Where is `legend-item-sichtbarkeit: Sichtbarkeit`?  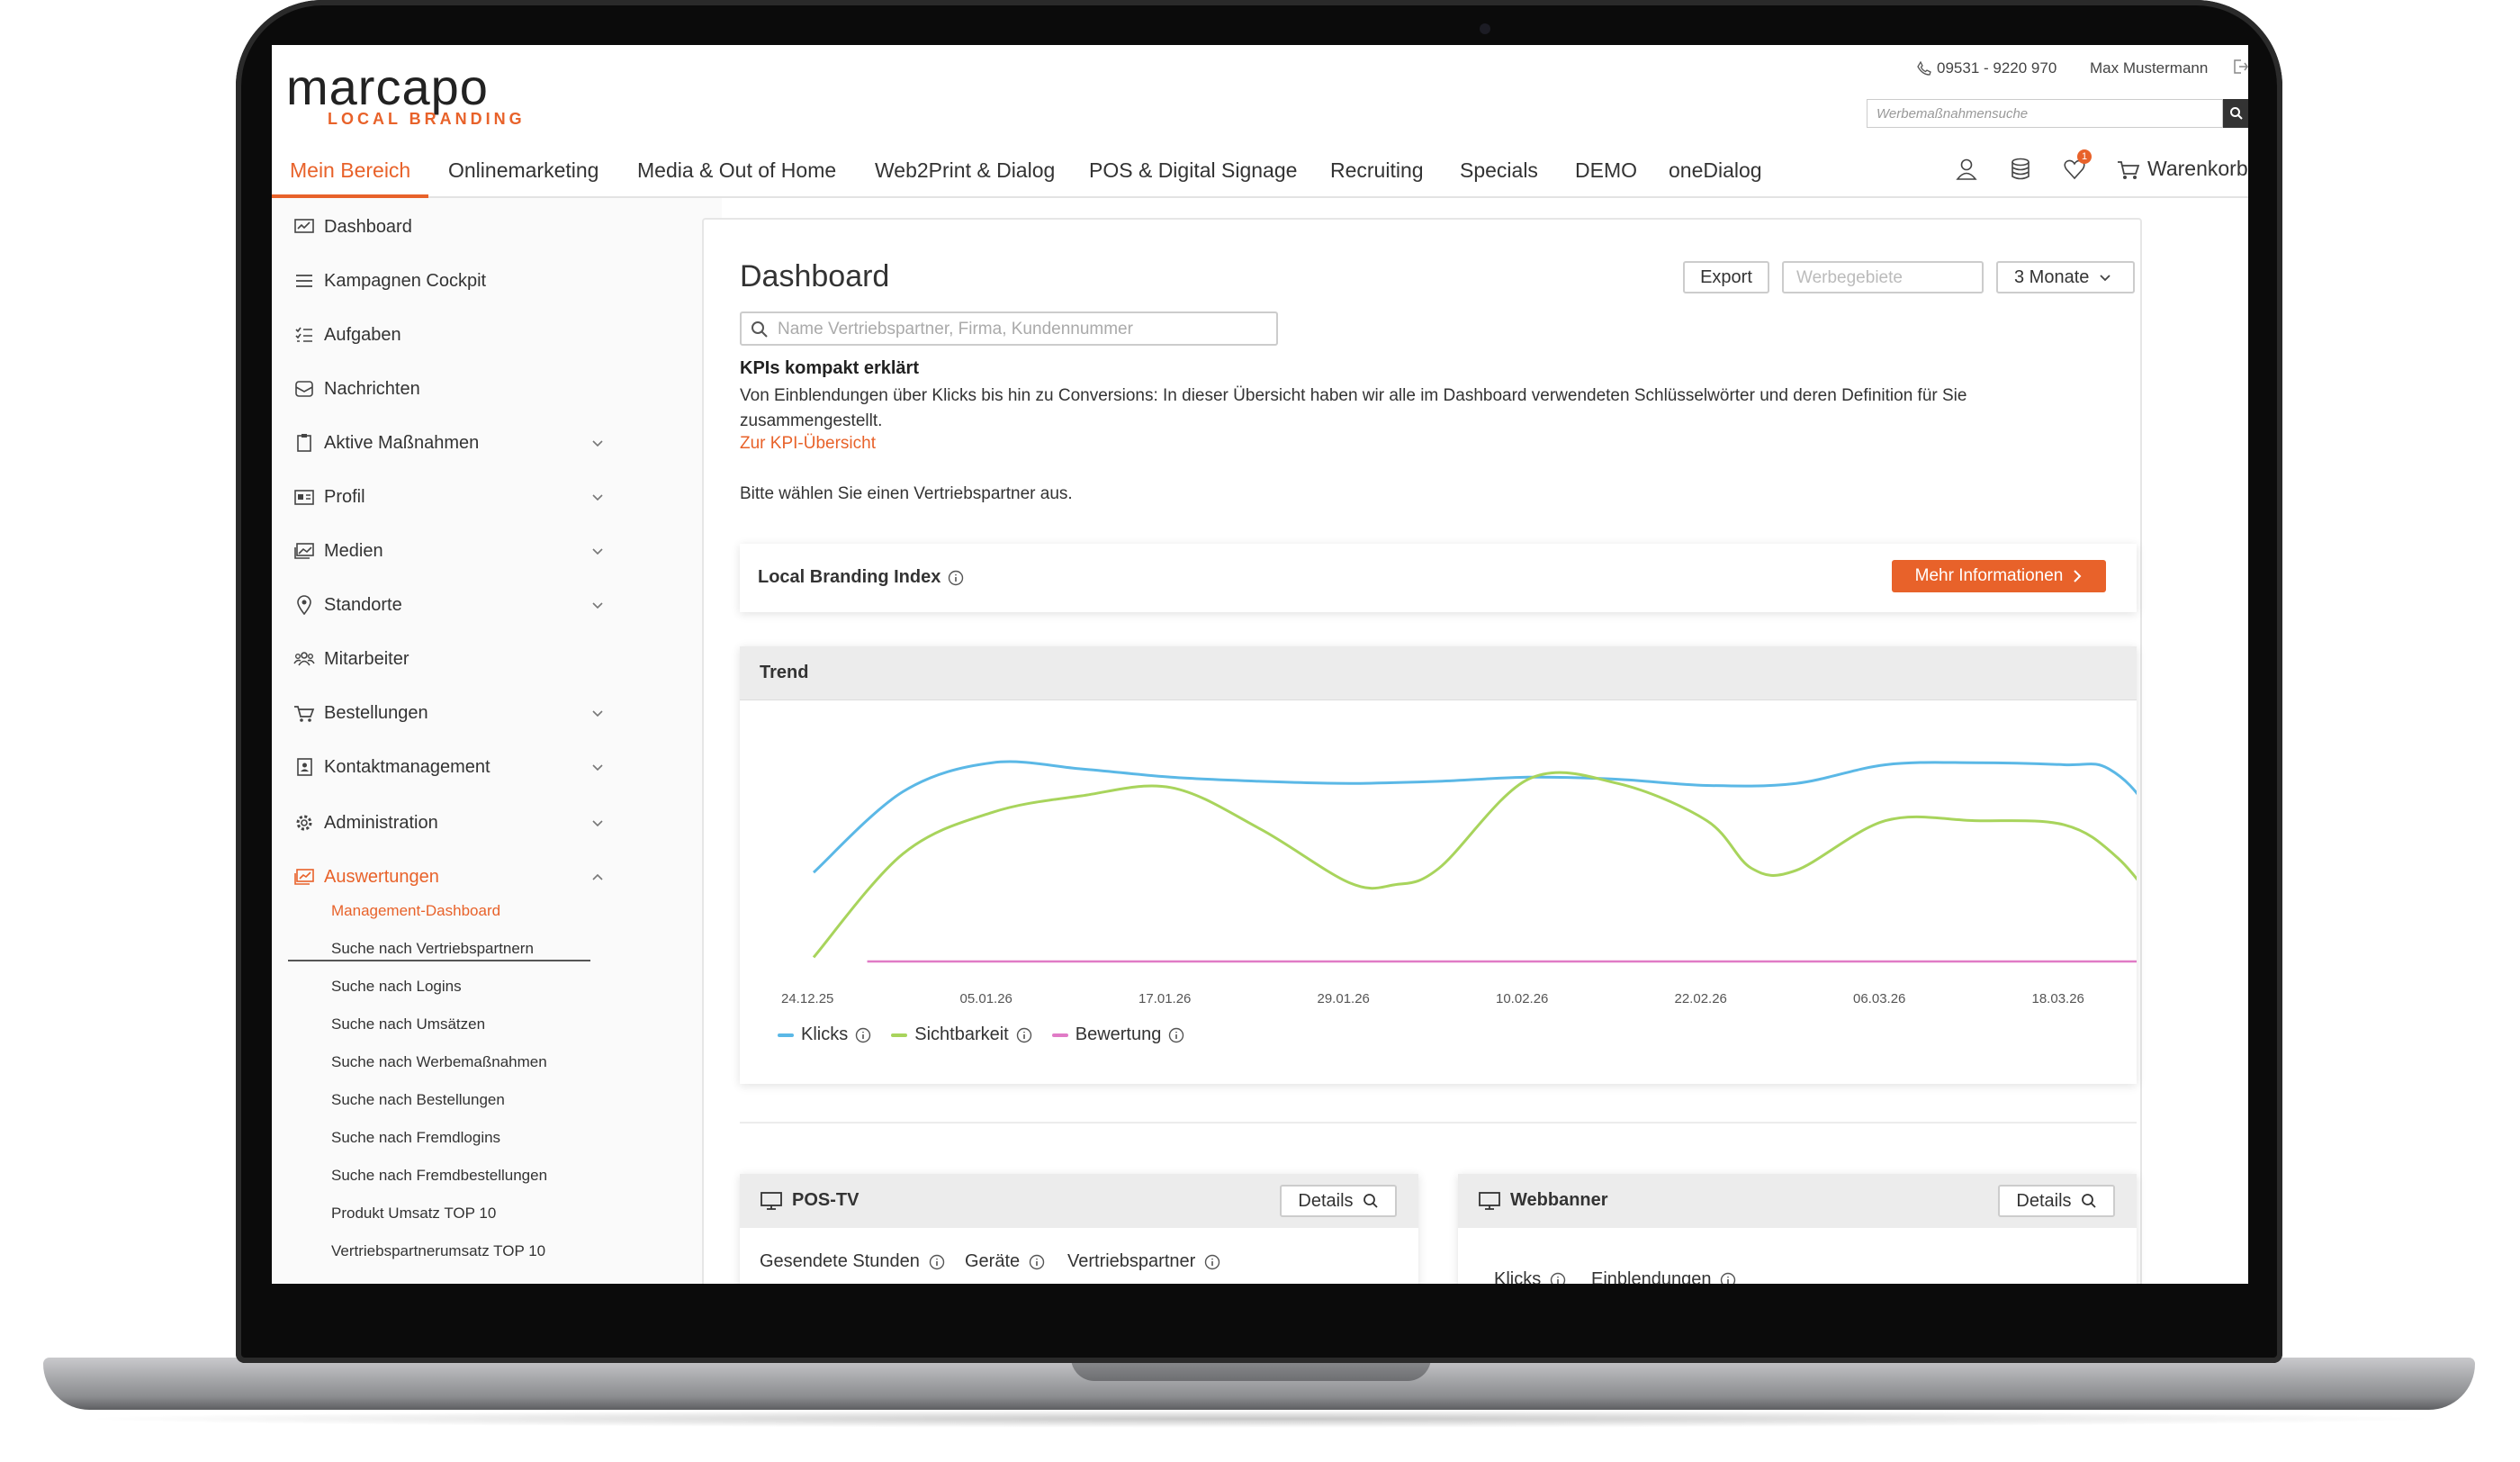 legend-item-sichtbarkeit: Sichtbarkeit is located at coordinates (962, 1034).